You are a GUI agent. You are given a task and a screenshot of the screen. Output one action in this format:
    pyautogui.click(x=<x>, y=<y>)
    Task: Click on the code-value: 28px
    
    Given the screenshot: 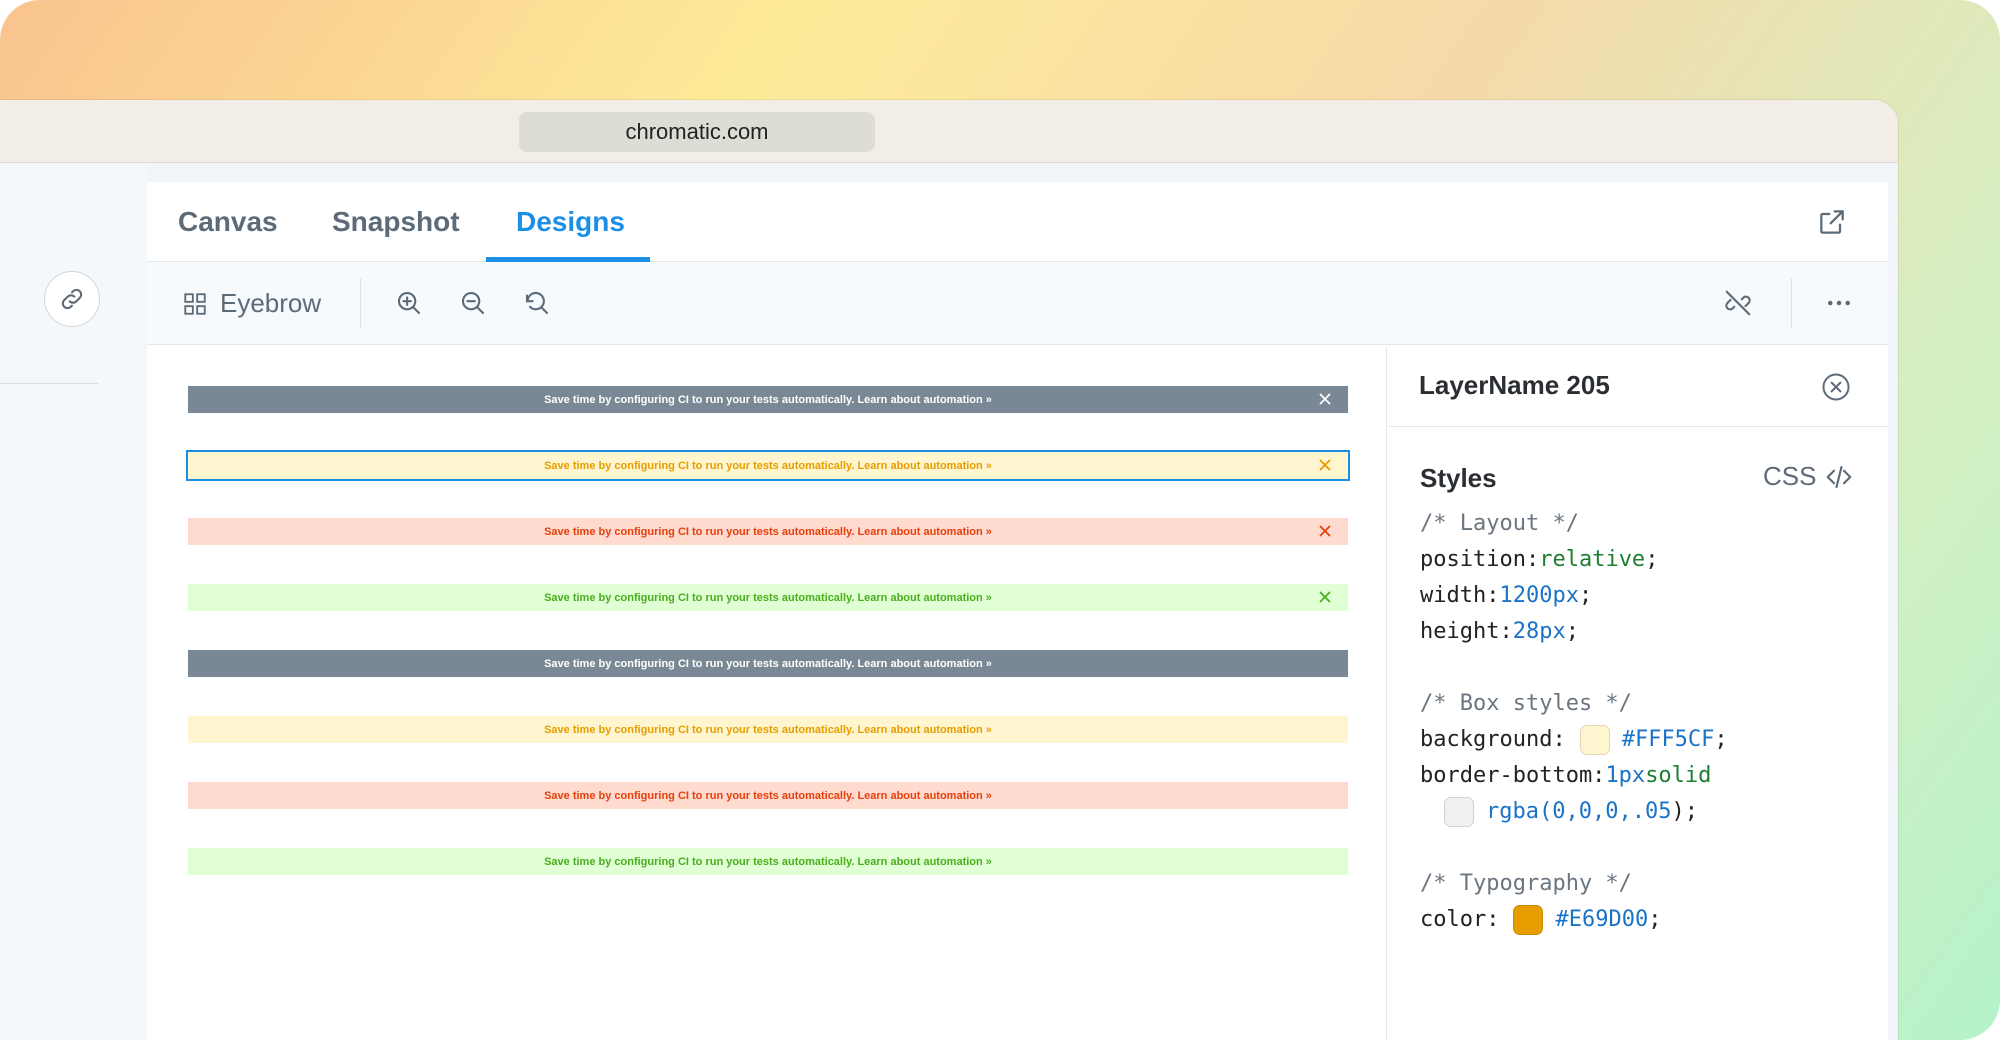 What is the action you would take?
    pyautogui.click(x=1539, y=631)
    